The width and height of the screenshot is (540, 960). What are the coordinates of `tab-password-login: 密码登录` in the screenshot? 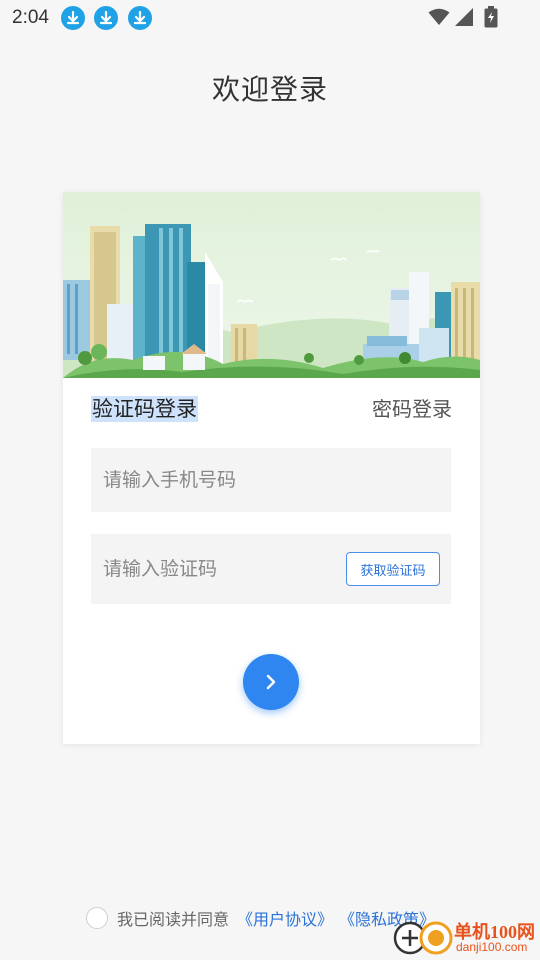 It's located at (412, 409).